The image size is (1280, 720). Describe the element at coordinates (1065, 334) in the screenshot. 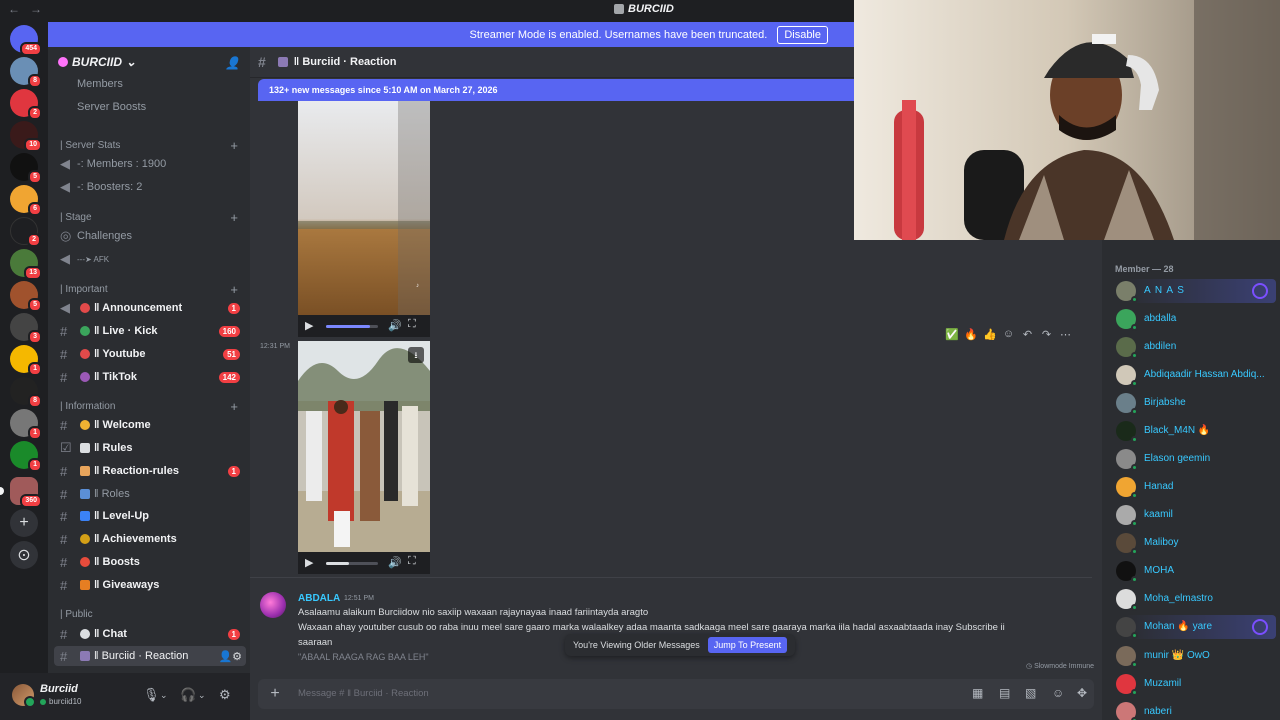

I see `more-options-icon: ⋯` at that location.